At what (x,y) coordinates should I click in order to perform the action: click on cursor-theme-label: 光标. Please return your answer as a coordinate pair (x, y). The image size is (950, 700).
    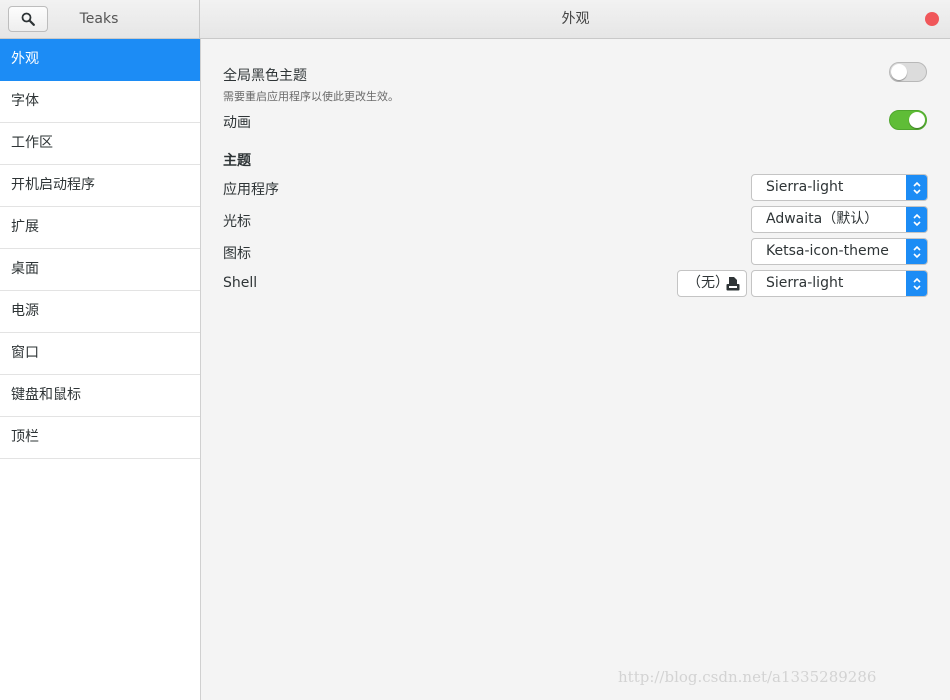
    Looking at the image, I should click on (237, 222).